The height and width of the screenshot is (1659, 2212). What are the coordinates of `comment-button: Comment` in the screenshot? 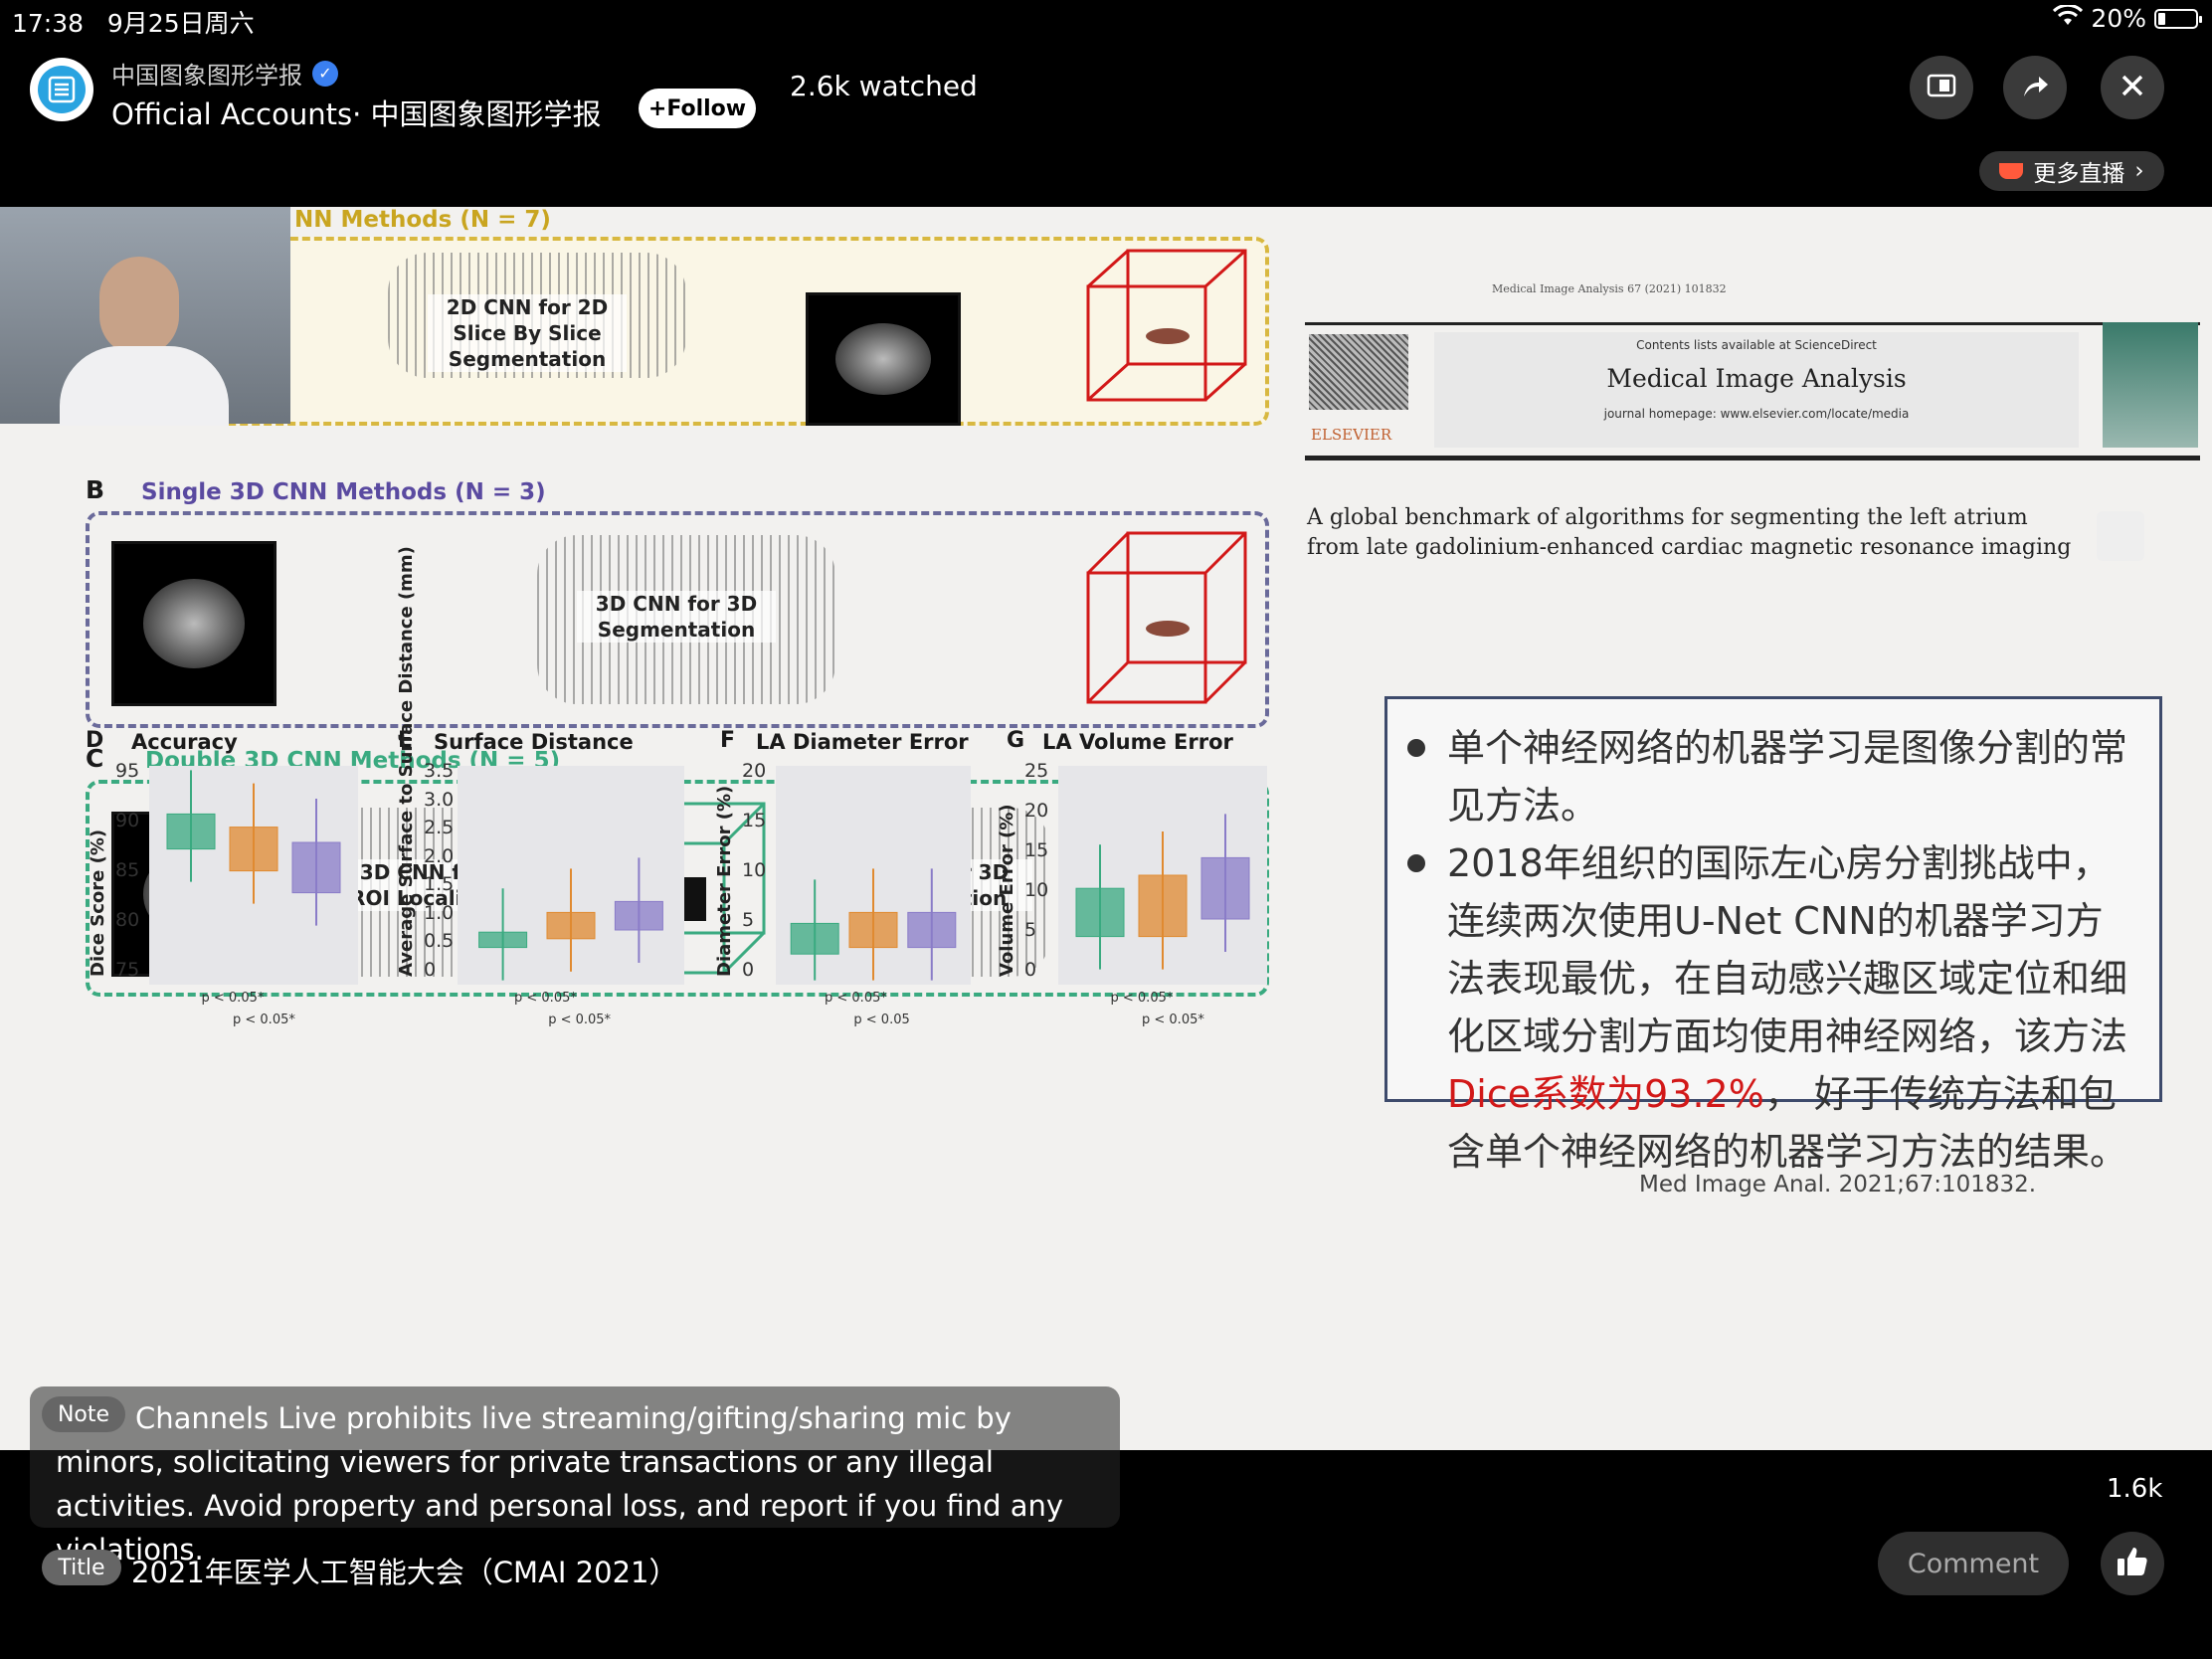 It's located at (1973, 1563).